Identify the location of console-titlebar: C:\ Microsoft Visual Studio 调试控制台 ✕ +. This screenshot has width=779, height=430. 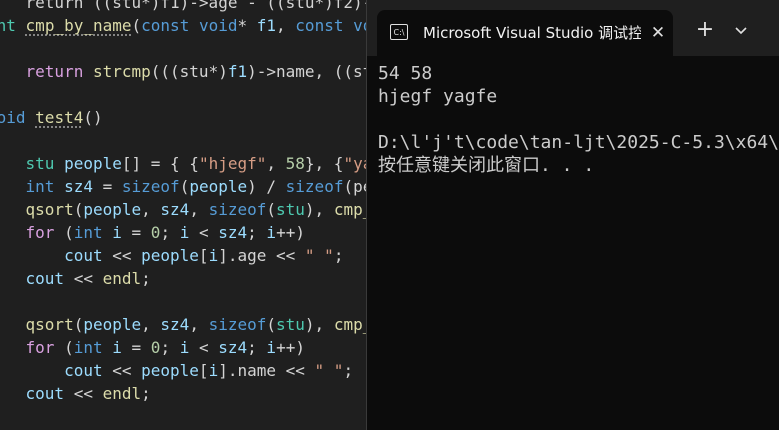
(573, 28).